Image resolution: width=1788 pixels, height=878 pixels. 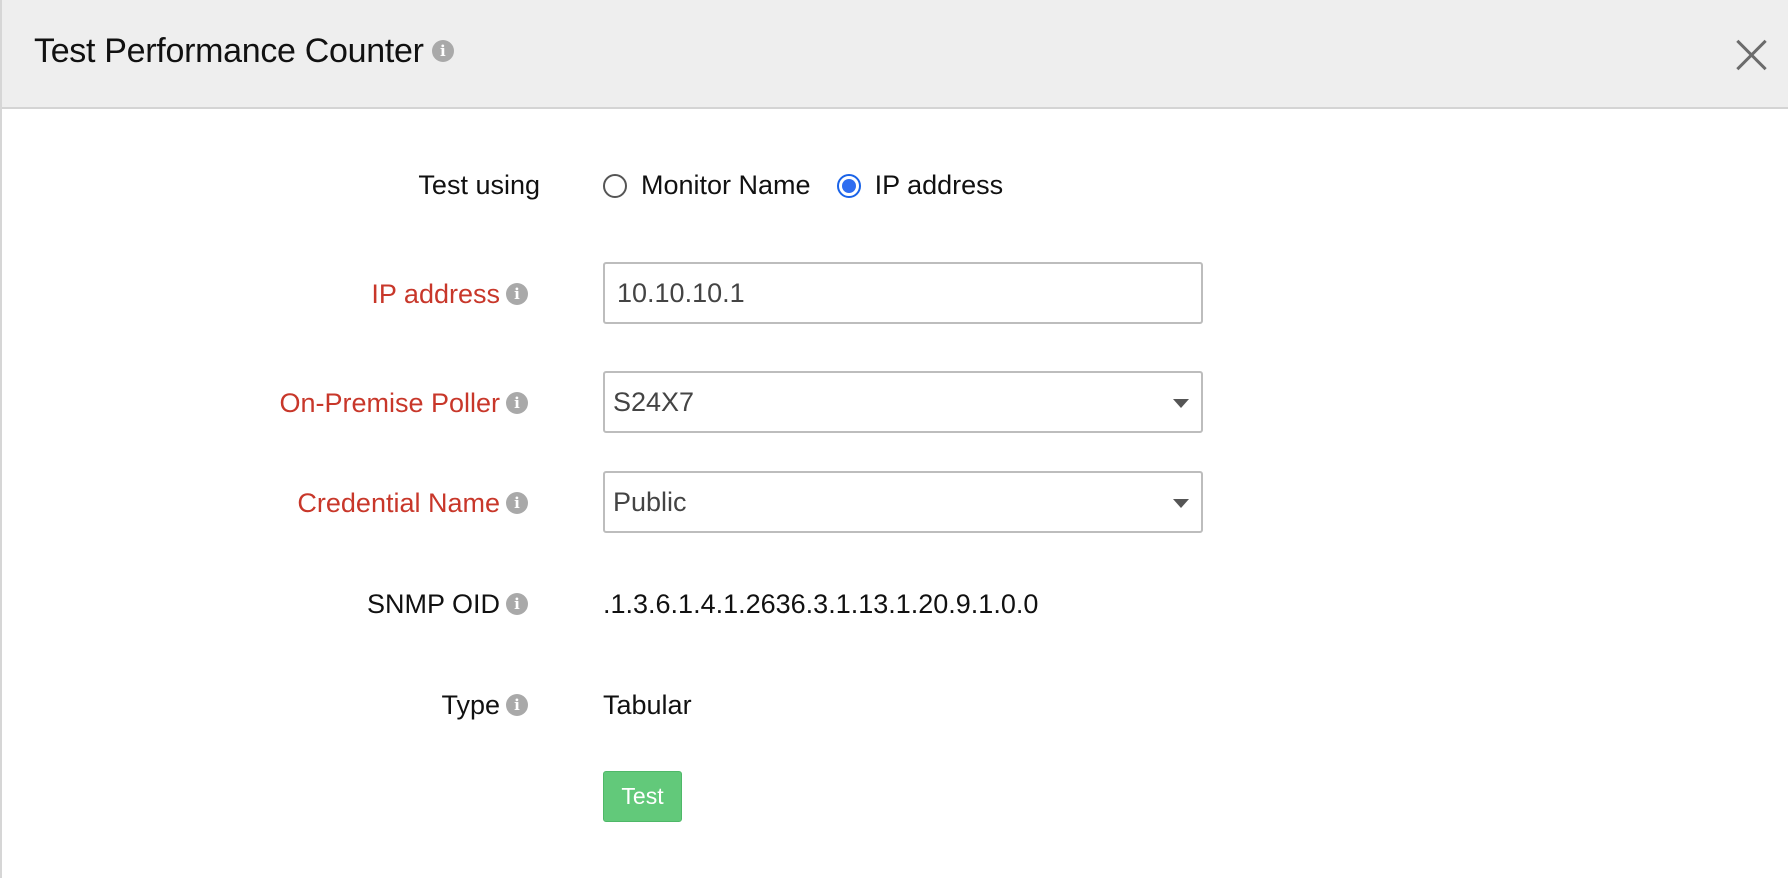 I want to click on poller-label: On-Premise Poller i, so click(x=403, y=403).